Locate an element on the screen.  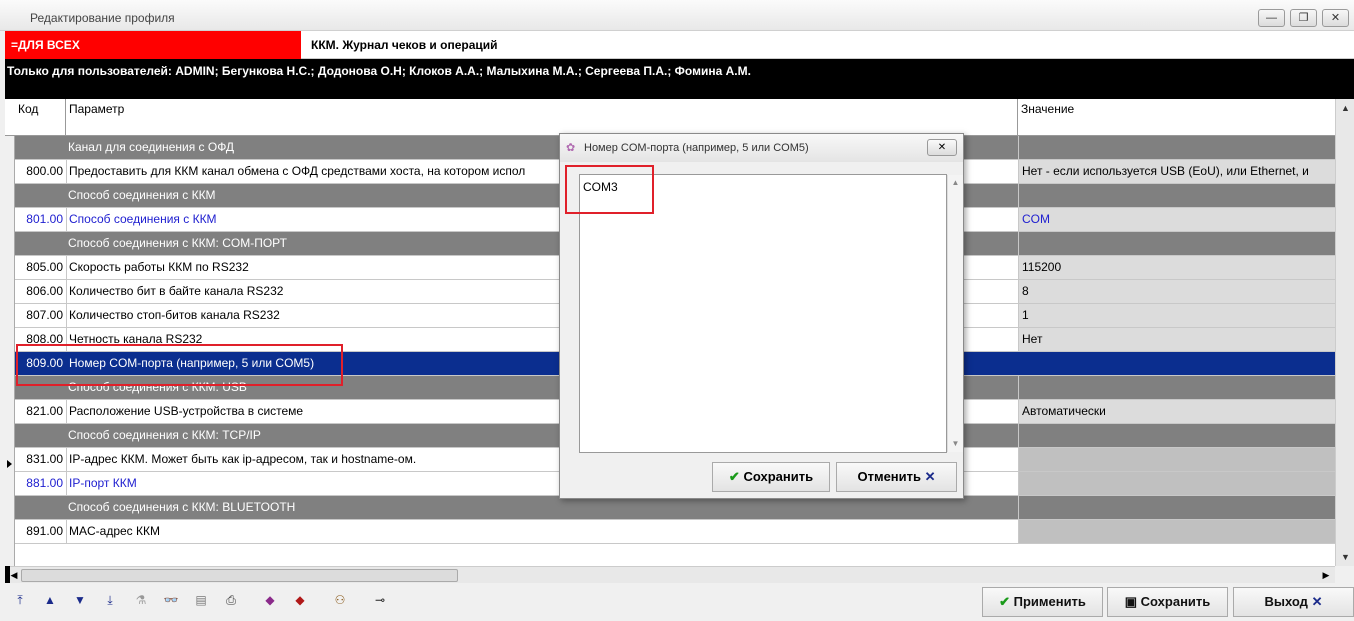
close-button: ✕ is located at coordinates (1335, 18).